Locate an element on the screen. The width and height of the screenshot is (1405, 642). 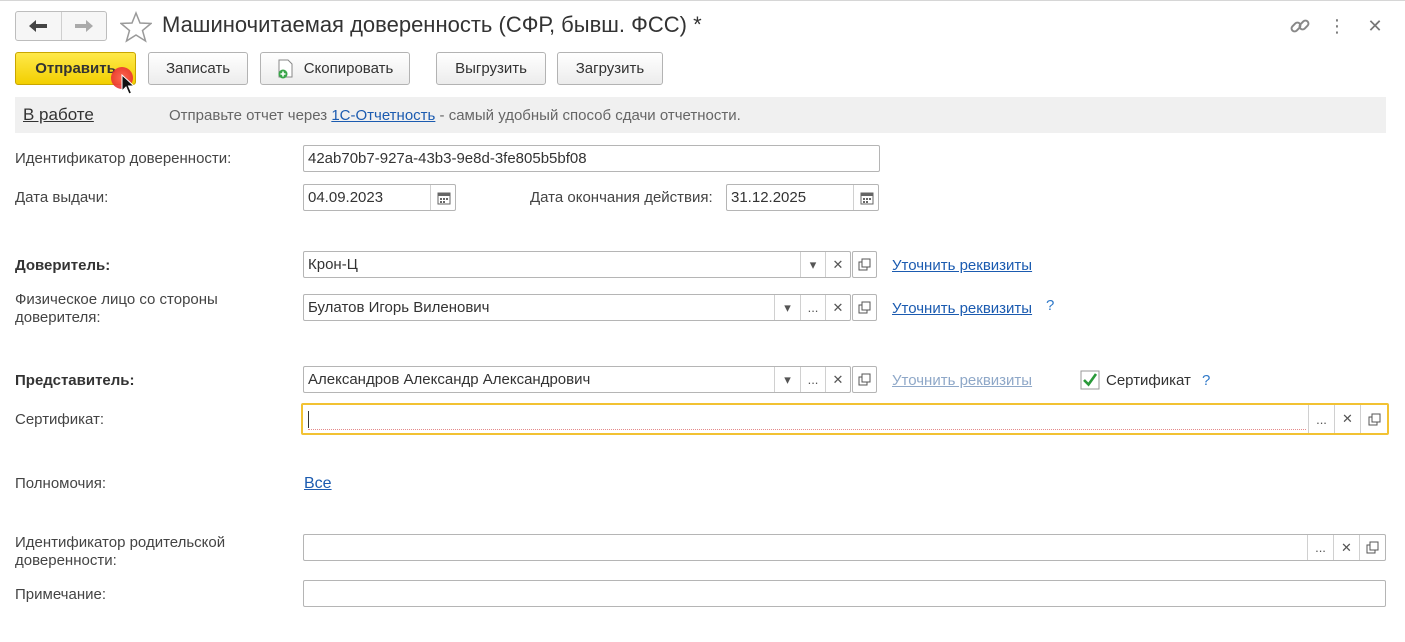
certificate-checkbox-label: Сертификат is located at coordinates (1148, 380).